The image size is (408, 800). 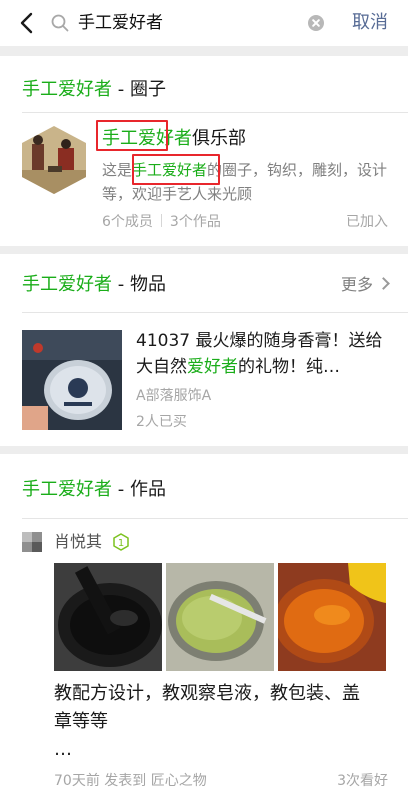 I want to click on work-count: 3个作品, so click(x=195, y=222).